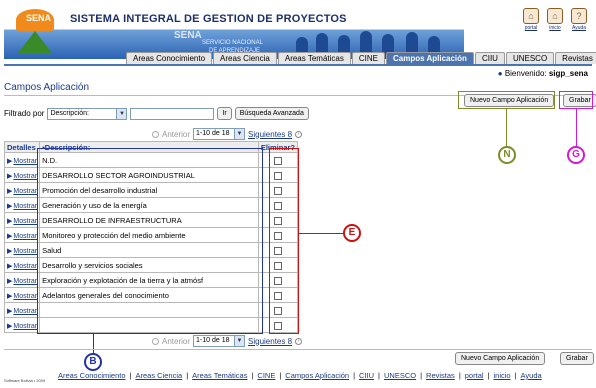  What do you see at coordinates (270, 341) in the screenshot?
I see `next-page-link-bottom: Siguientes 8` at bounding box center [270, 341].